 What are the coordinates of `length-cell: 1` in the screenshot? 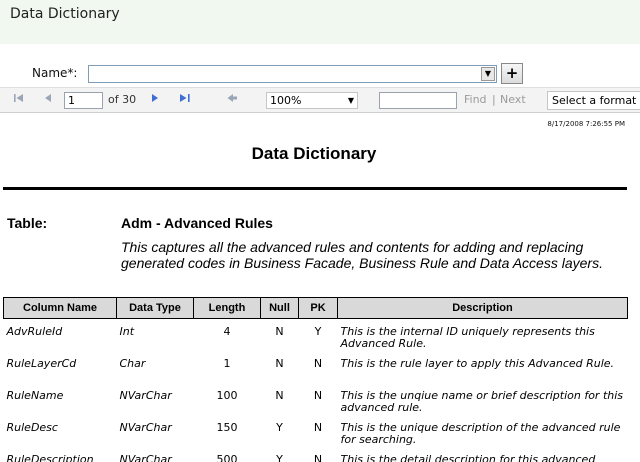 It's located at (227, 363).